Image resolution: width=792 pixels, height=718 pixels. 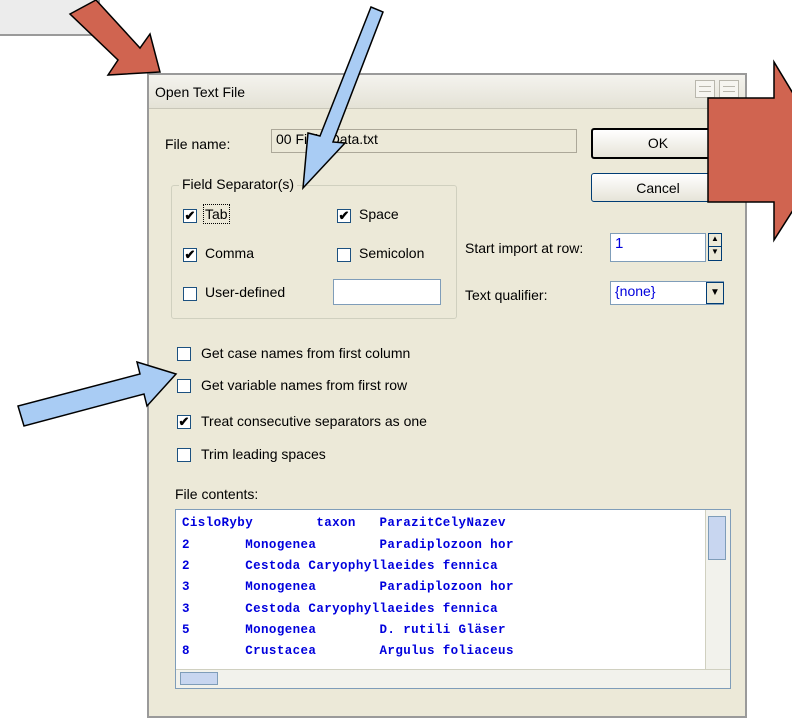 I want to click on tab-checkbox: ✔, so click(x=190, y=216).